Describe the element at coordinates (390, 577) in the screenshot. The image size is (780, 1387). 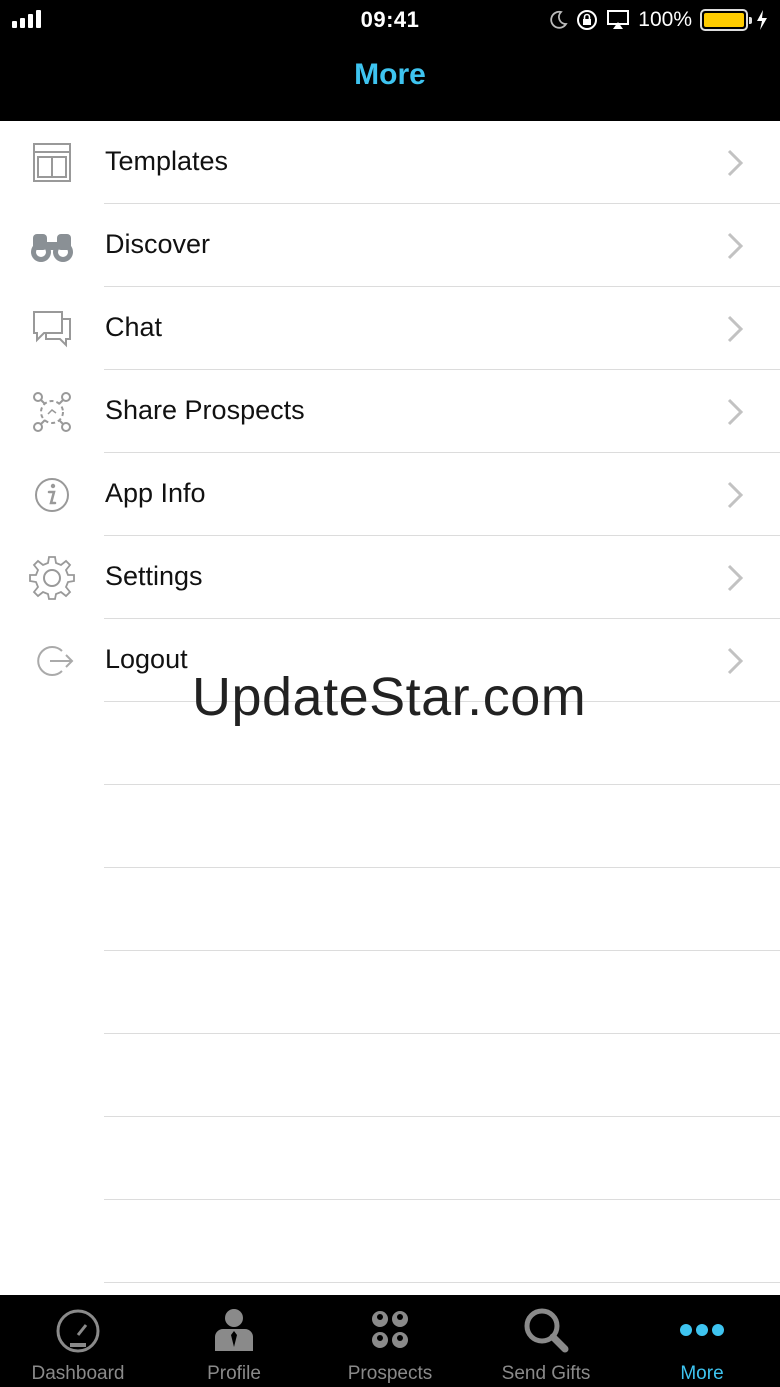
I see `menu-item-settings: Settings` at that location.